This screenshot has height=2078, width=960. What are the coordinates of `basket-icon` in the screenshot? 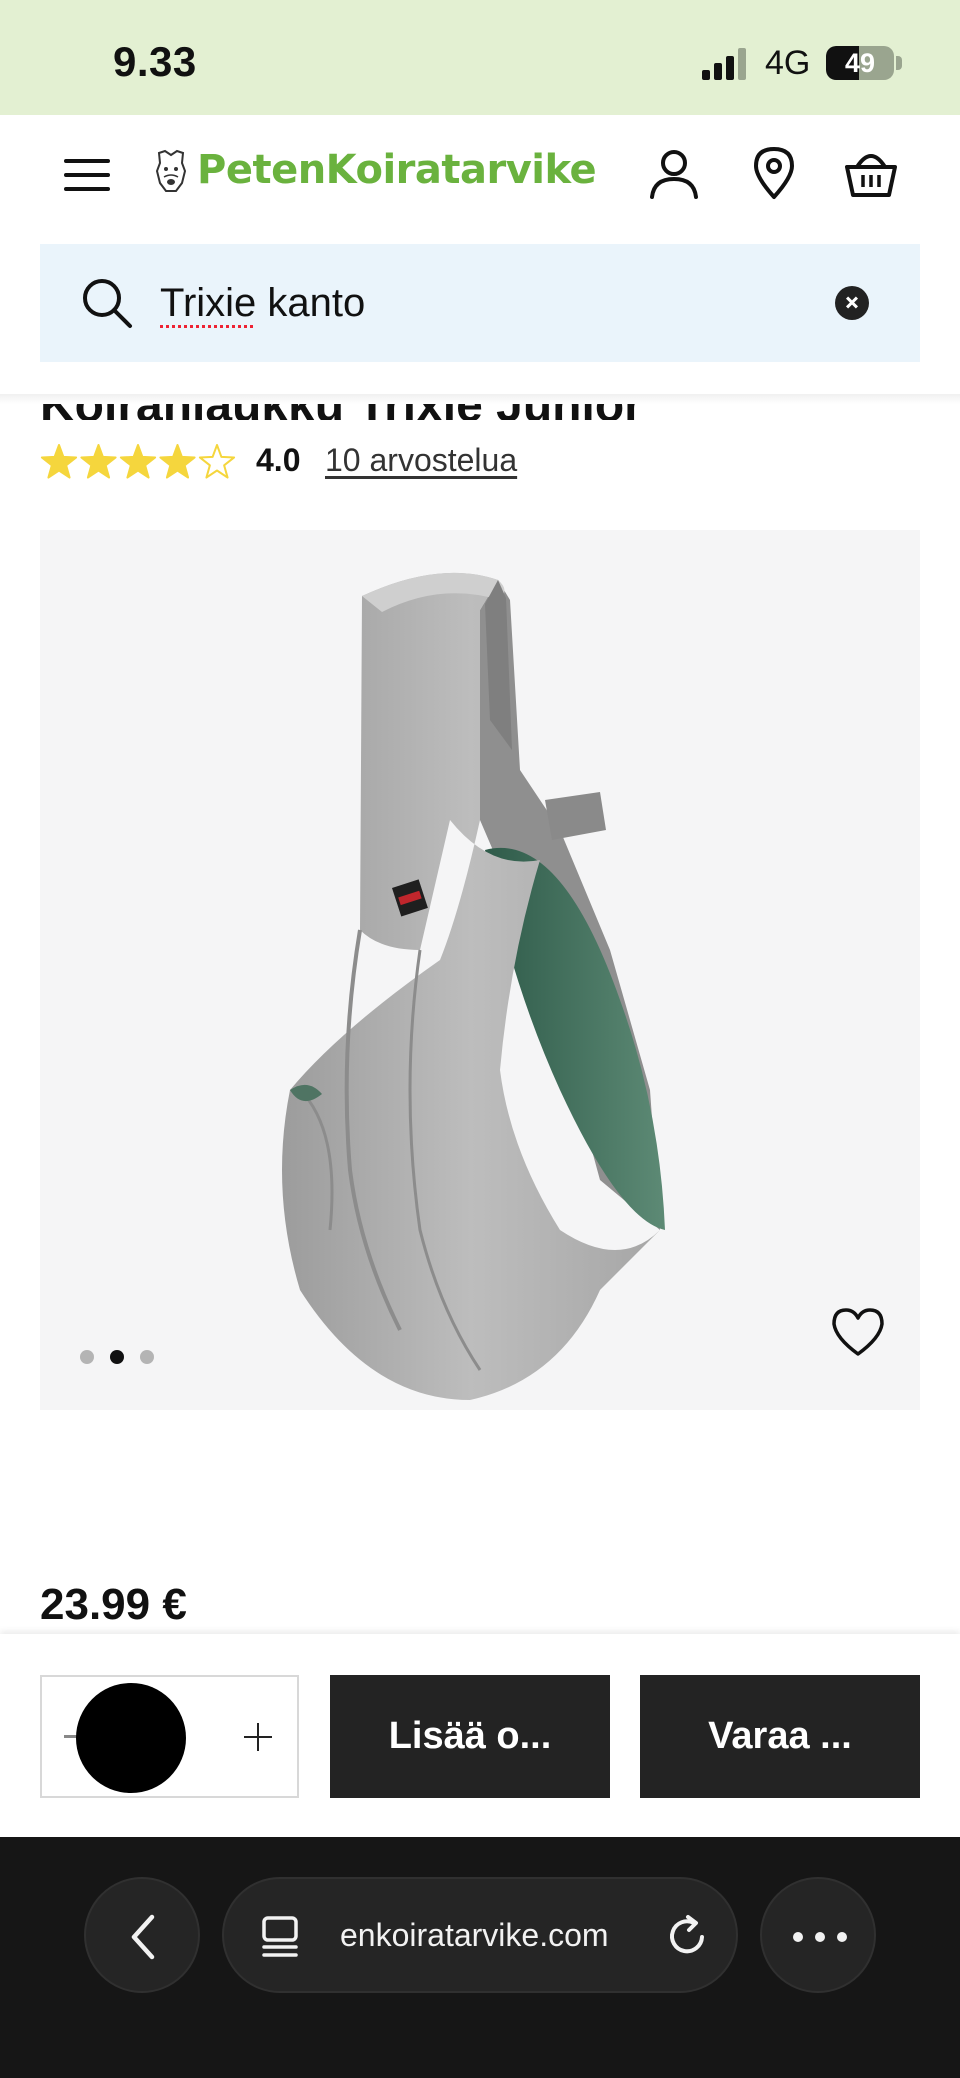 It's located at (871, 173).